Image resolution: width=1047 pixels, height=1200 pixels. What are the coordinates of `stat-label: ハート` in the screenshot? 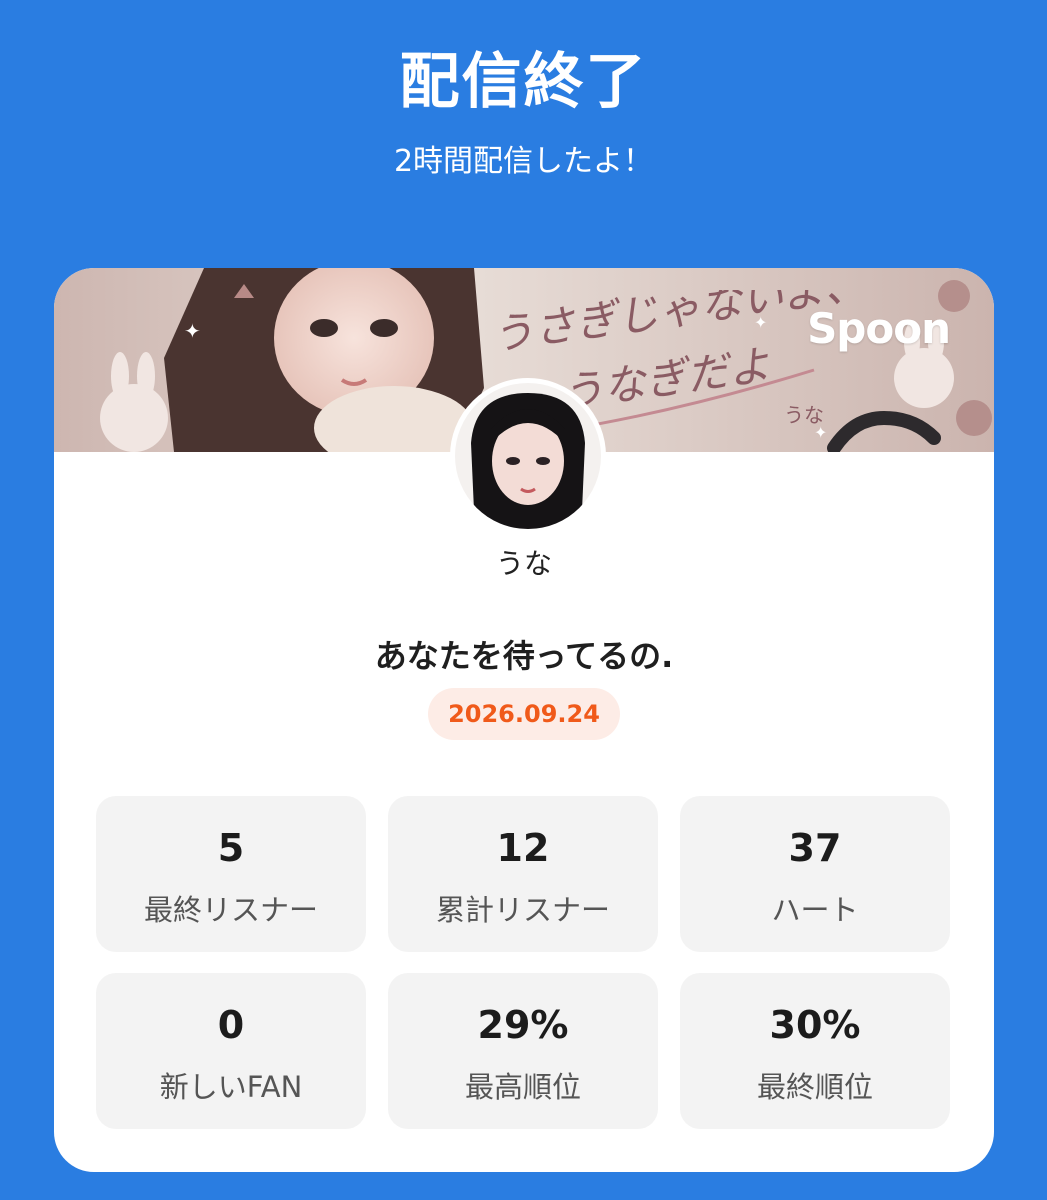 It's located at (815, 910).